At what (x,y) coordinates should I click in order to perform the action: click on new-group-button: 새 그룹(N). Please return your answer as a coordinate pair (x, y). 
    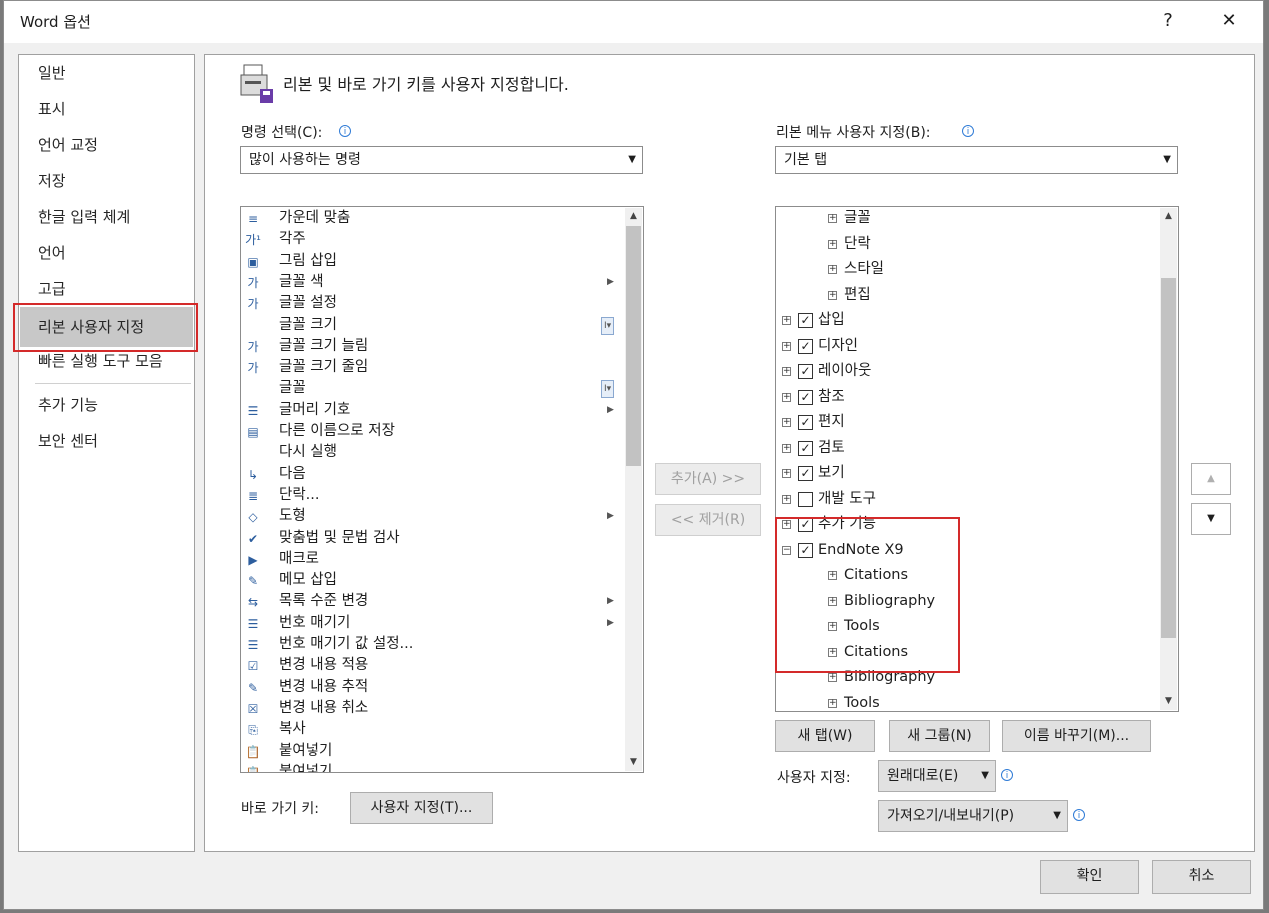
    Looking at the image, I should click on (939, 736).